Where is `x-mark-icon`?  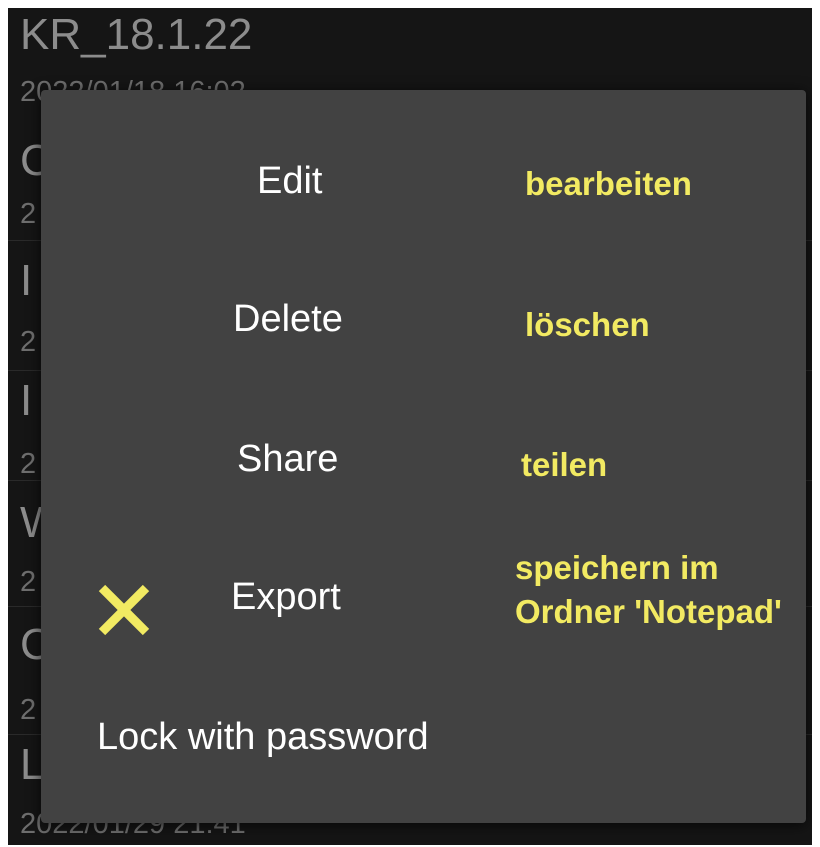
x-mark-icon is located at coordinates (124, 610).